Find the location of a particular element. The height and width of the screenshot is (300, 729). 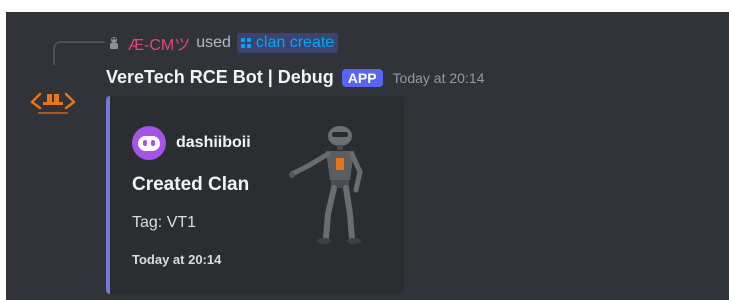

embed-author-name: dashiiboii is located at coordinates (213, 142).